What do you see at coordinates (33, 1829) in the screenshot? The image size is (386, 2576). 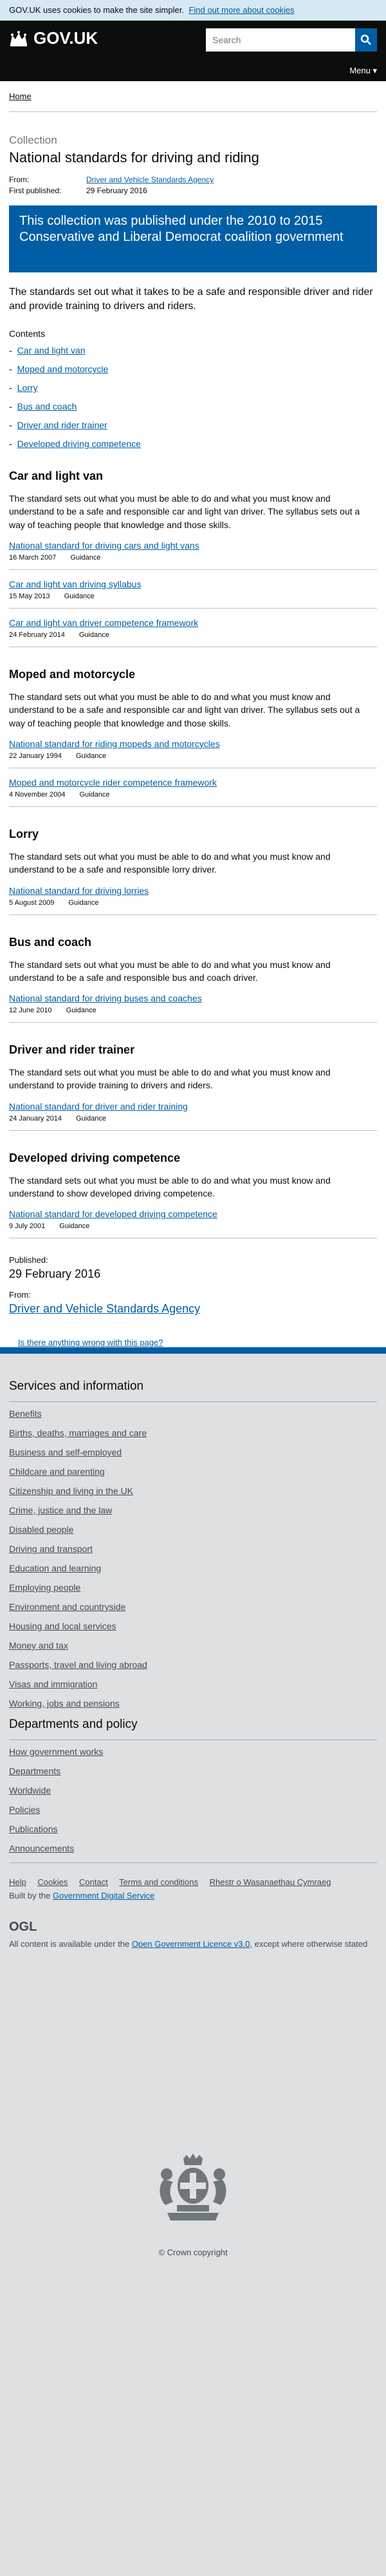 I see `footer-link: Publications` at bounding box center [33, 1829].